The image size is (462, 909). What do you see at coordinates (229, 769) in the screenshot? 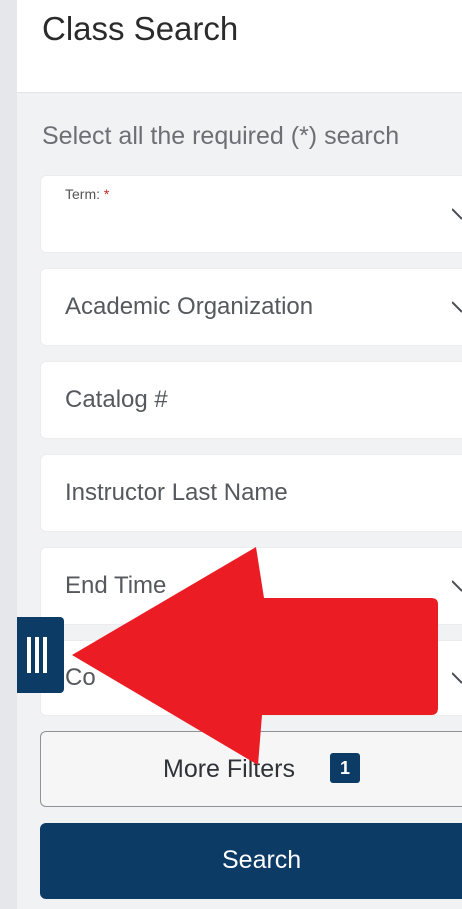
I see `more-filters-label: More Filters` at bounding box center [229, 769].